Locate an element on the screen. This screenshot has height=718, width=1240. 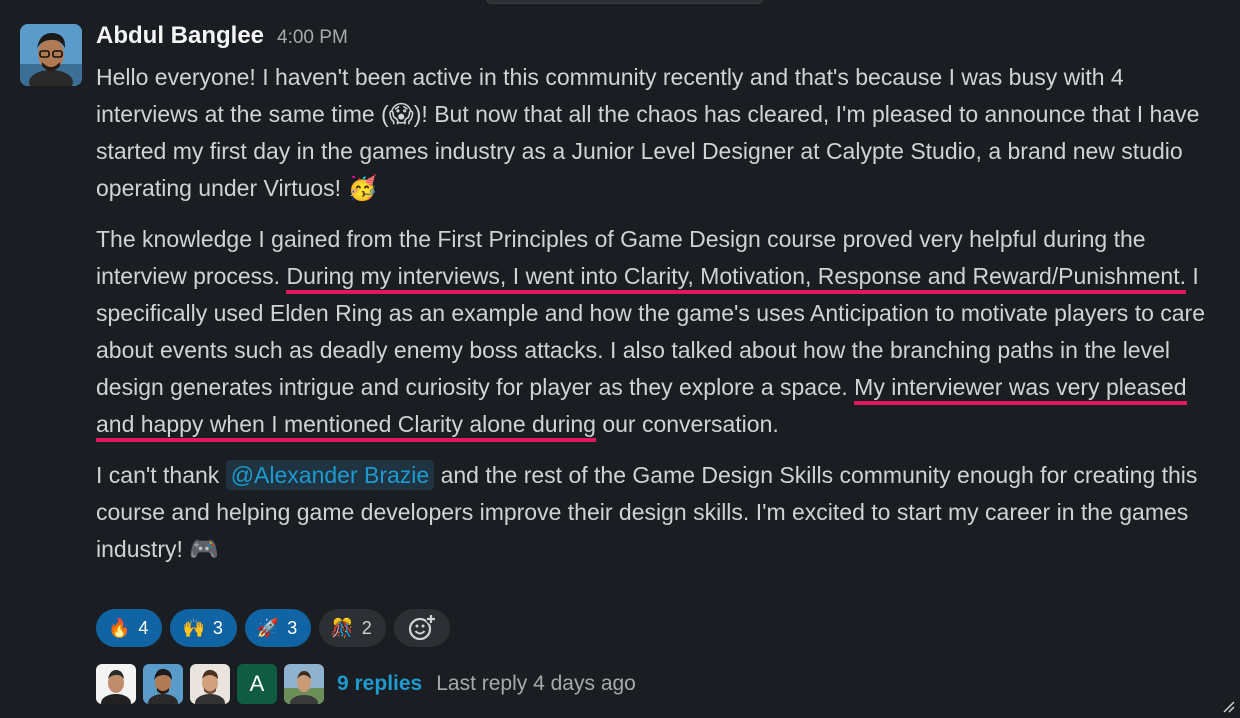
add-emoji-icon is located at coordinates (422, 627).